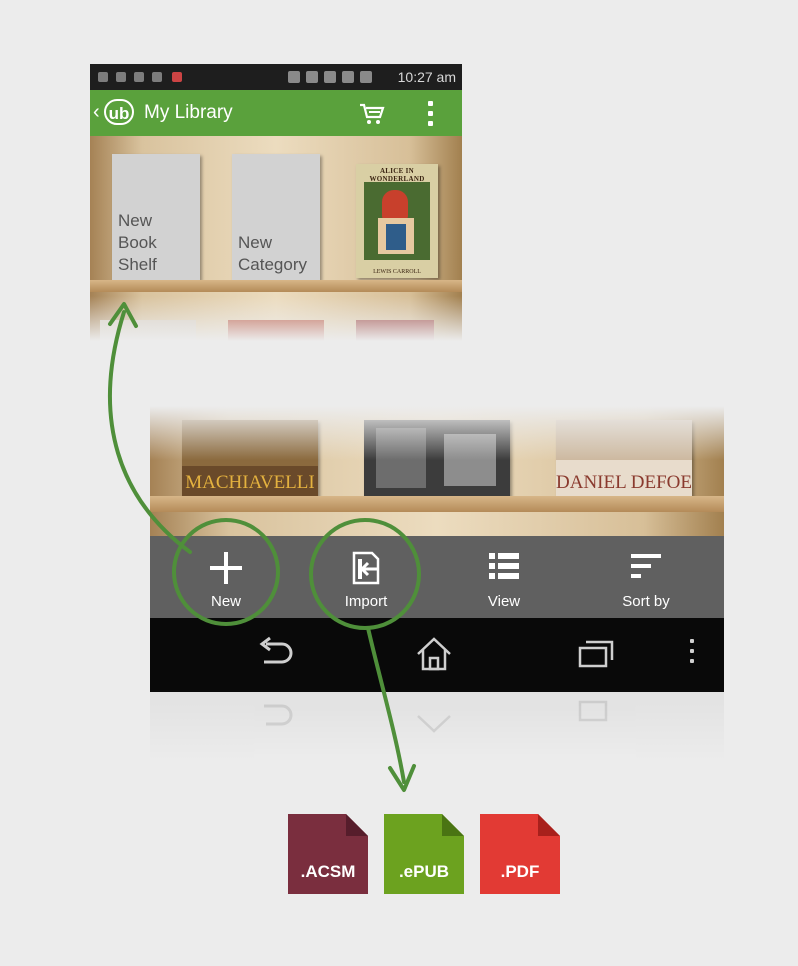 This screenshot has height=966, width=798. Describe the element at coordinates (646, 566) in the screenshot. I see `sort-icon` at that location.